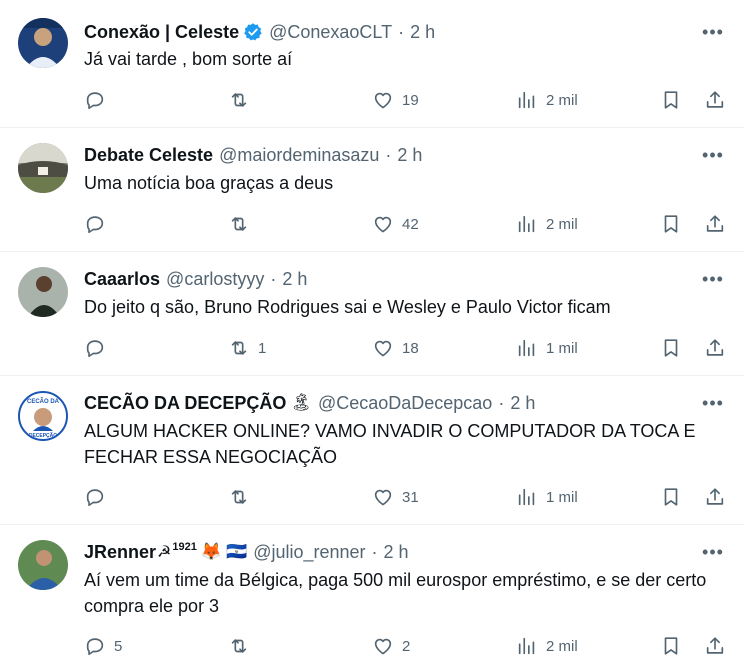 The height and width of the screenshot is (671, 748). I want to click on like-button: 19, so click(395, 100).